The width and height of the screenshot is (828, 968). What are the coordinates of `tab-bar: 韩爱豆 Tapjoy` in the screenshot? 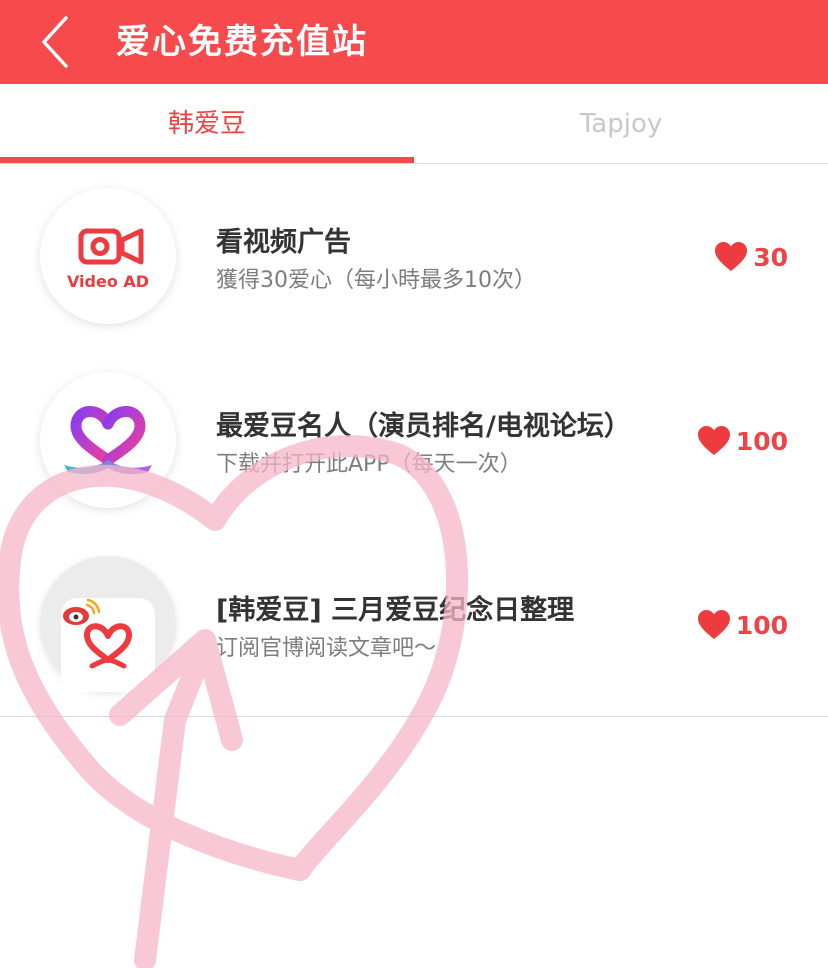 It's located at (414, 124).